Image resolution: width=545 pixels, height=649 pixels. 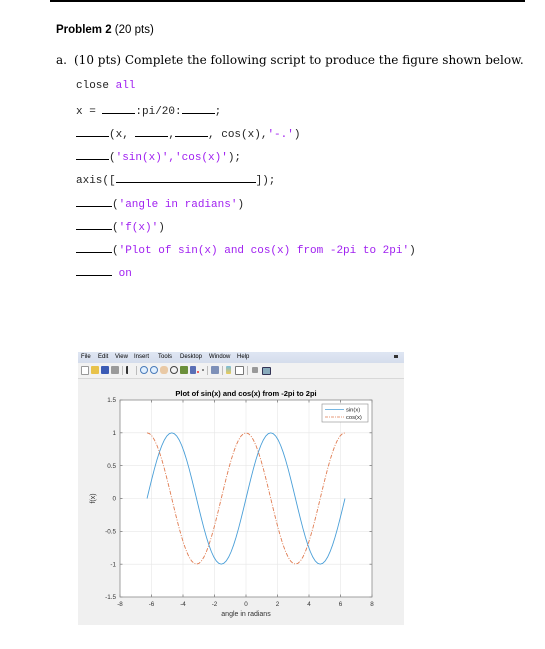 What do you see at coordinates (158, 112) in the screenshot?
I see `code-text: :pi/20:` at bounding box center [158, 112].